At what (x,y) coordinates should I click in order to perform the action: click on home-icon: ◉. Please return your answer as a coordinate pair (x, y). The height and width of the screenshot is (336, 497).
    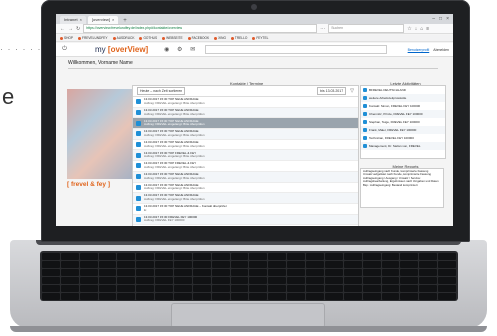
    Looking at the image, I should click on (166, 49).